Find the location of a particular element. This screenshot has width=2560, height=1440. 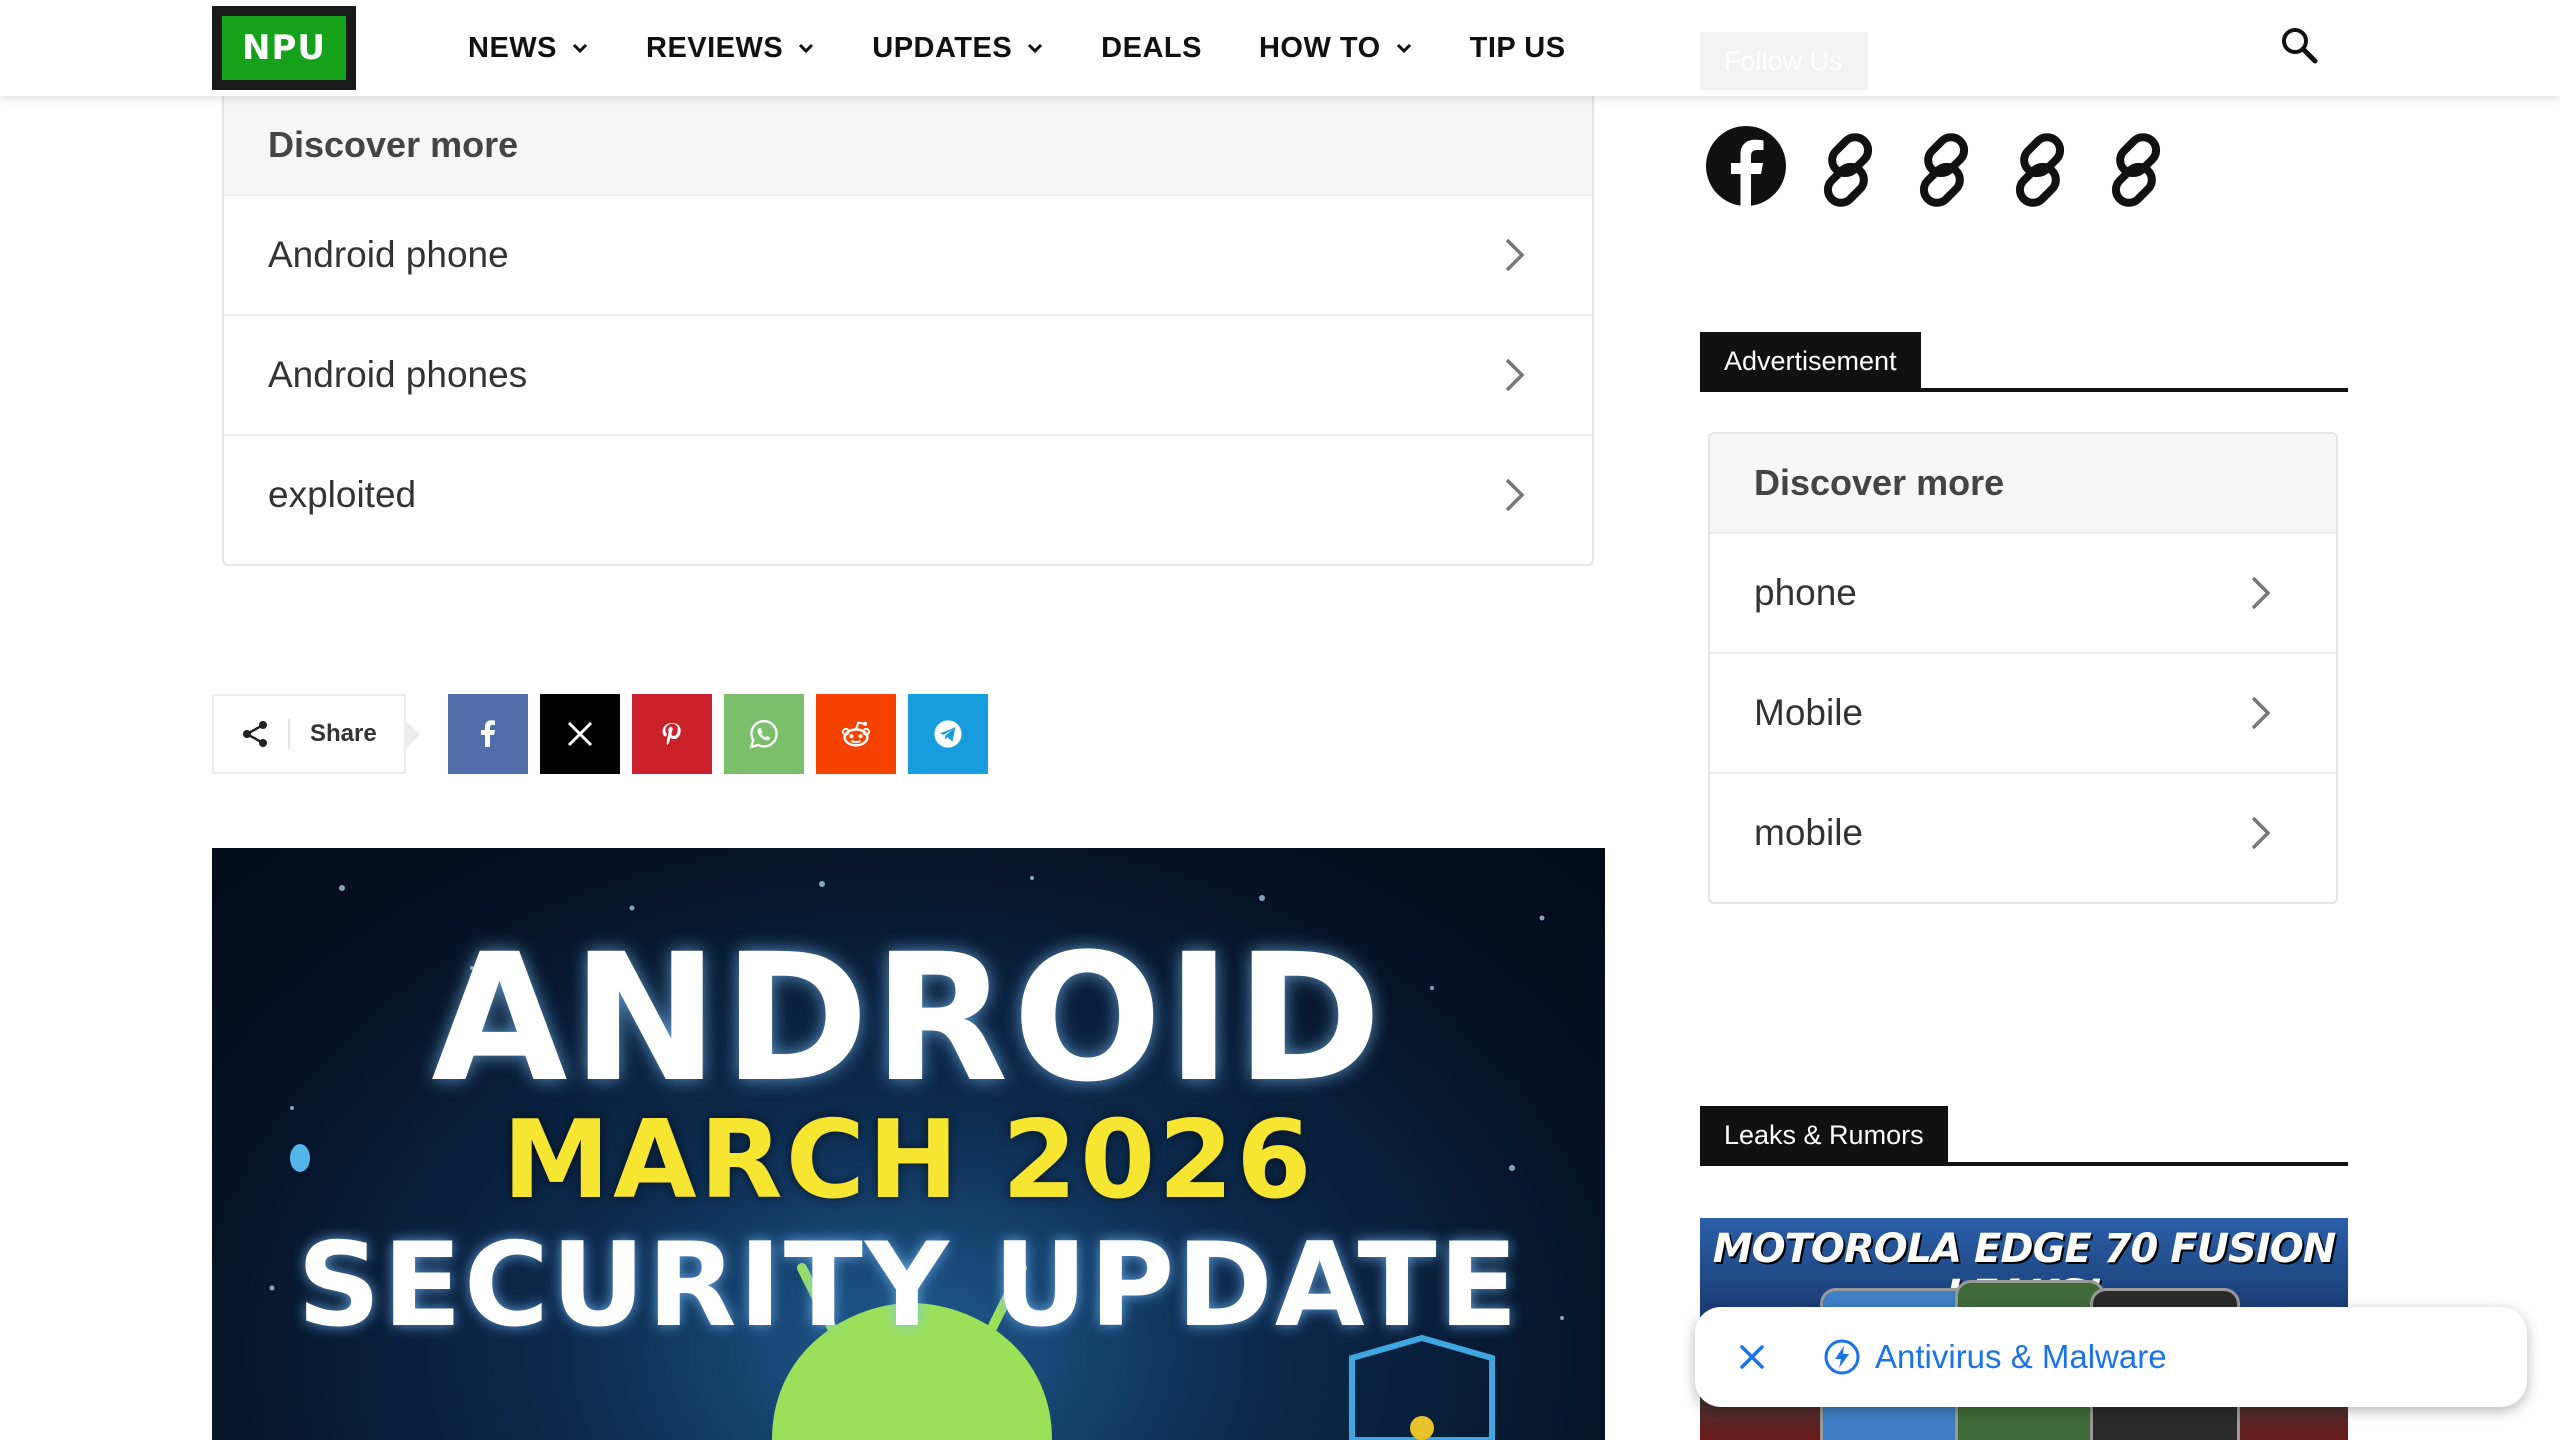

pinterest-icon is located at coordinates (671, 734).